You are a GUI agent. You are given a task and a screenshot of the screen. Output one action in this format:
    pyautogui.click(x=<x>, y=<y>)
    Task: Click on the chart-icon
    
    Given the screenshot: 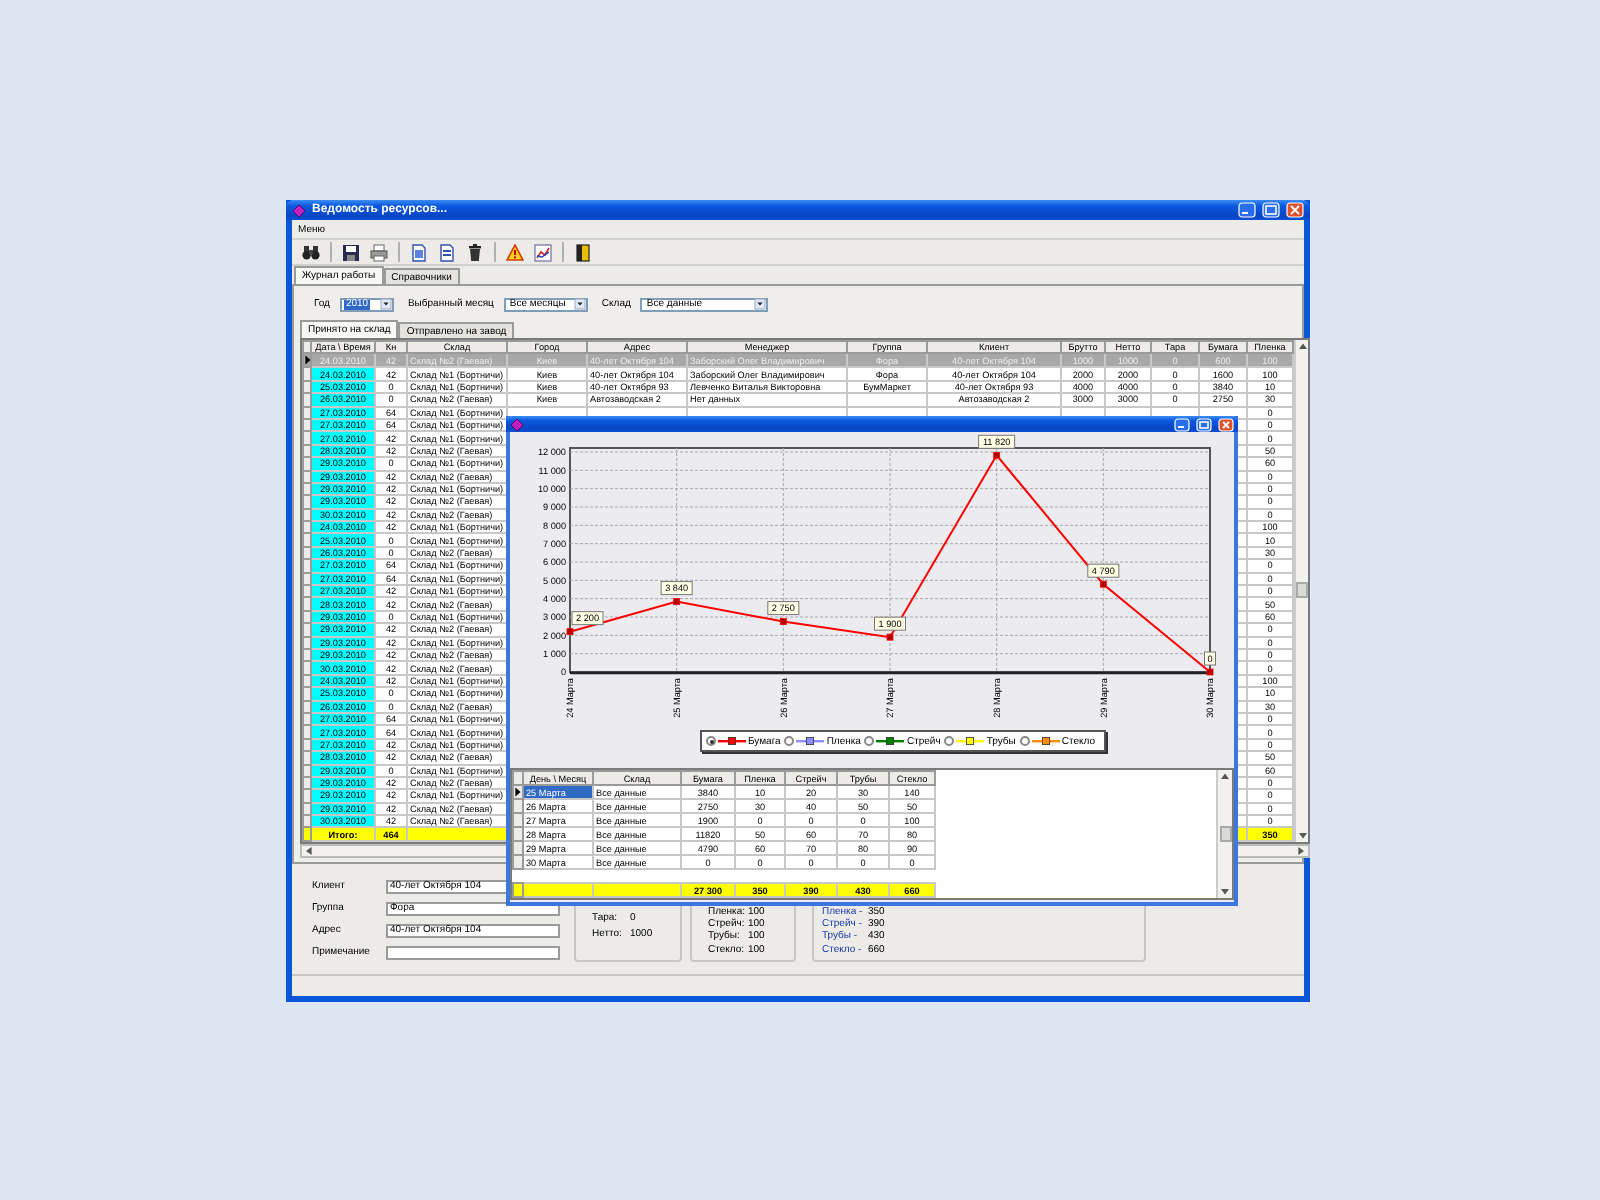 What is the action you would take?
    pyautogui.click(x=543, y=252)
    